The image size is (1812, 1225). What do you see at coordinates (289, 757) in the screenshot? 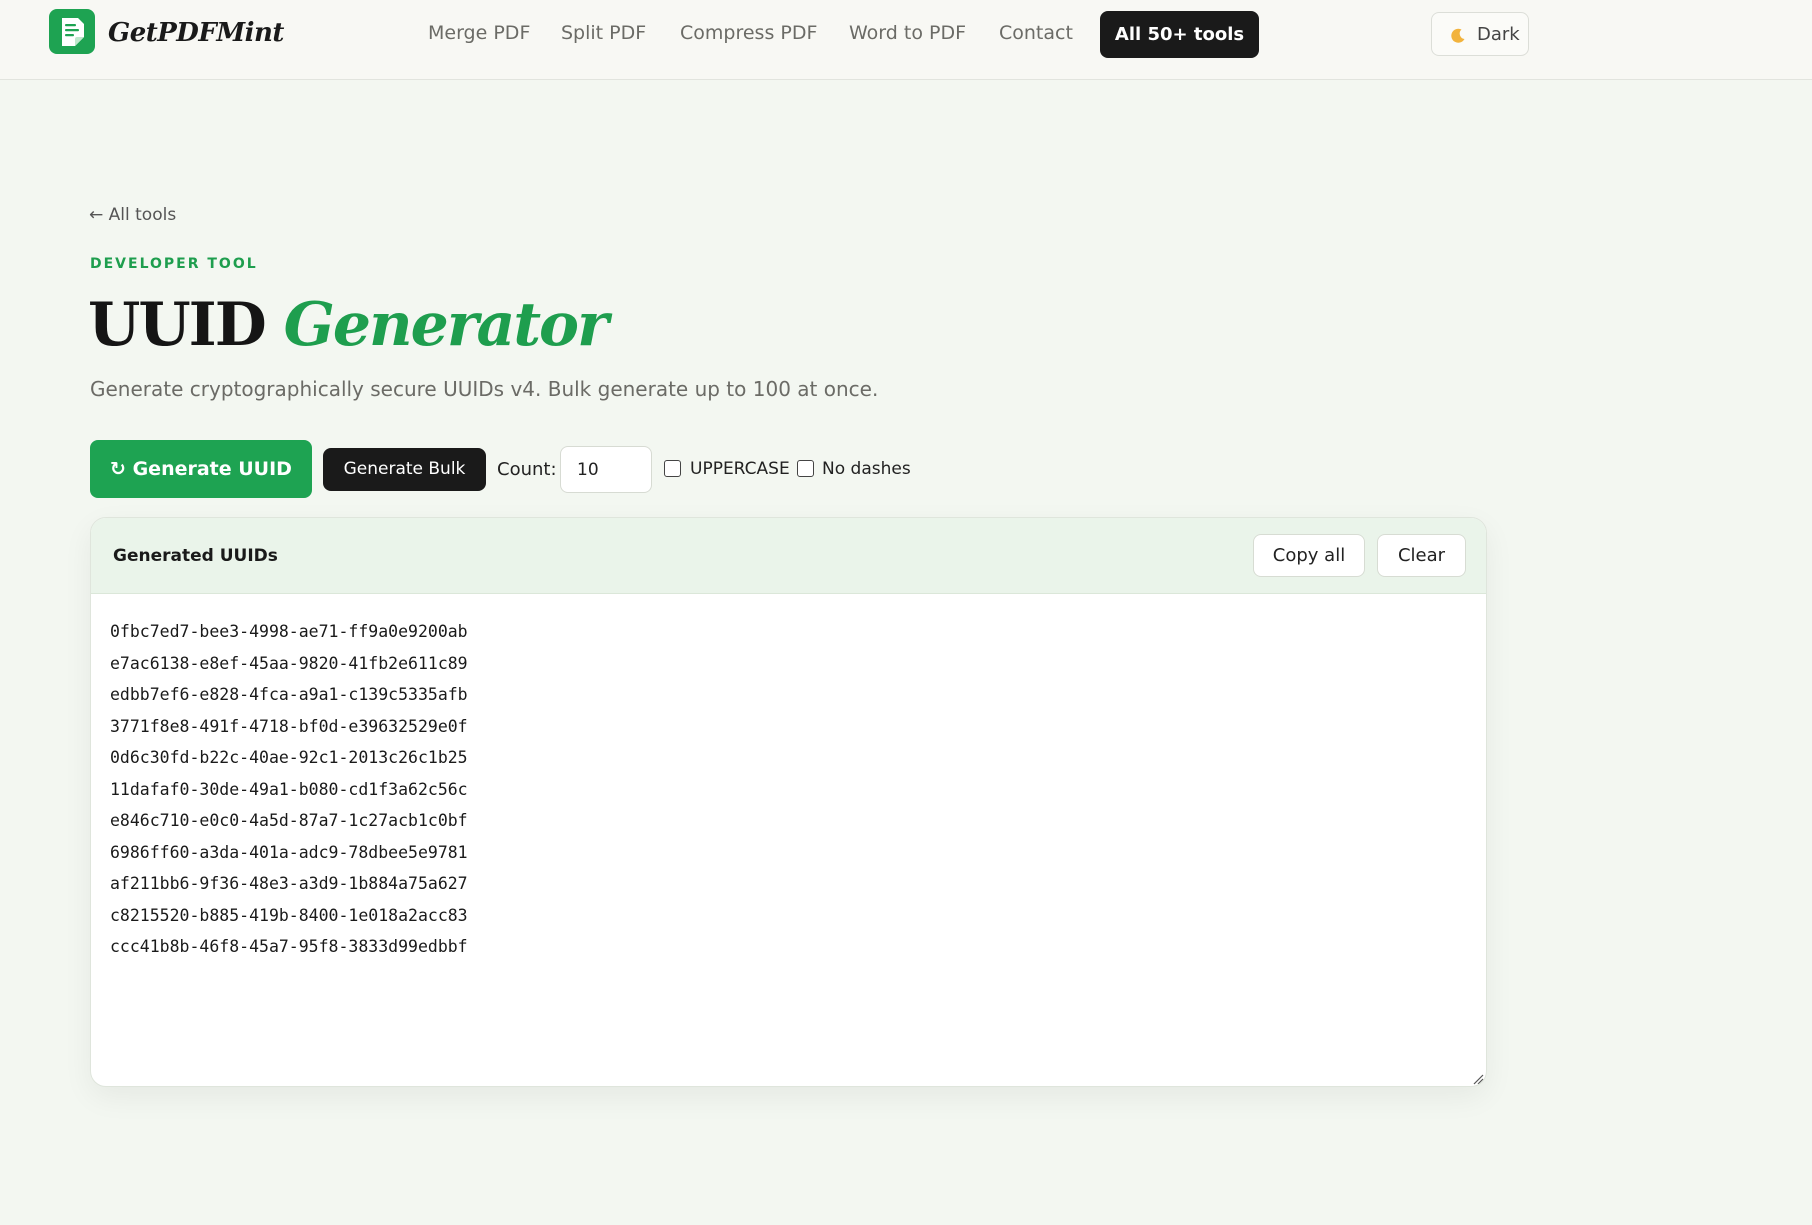
I see `uuid-line: 0d6c30fd-b22c-40ae-92c1-2013c26c1b25` at bounding box center [289, 757].